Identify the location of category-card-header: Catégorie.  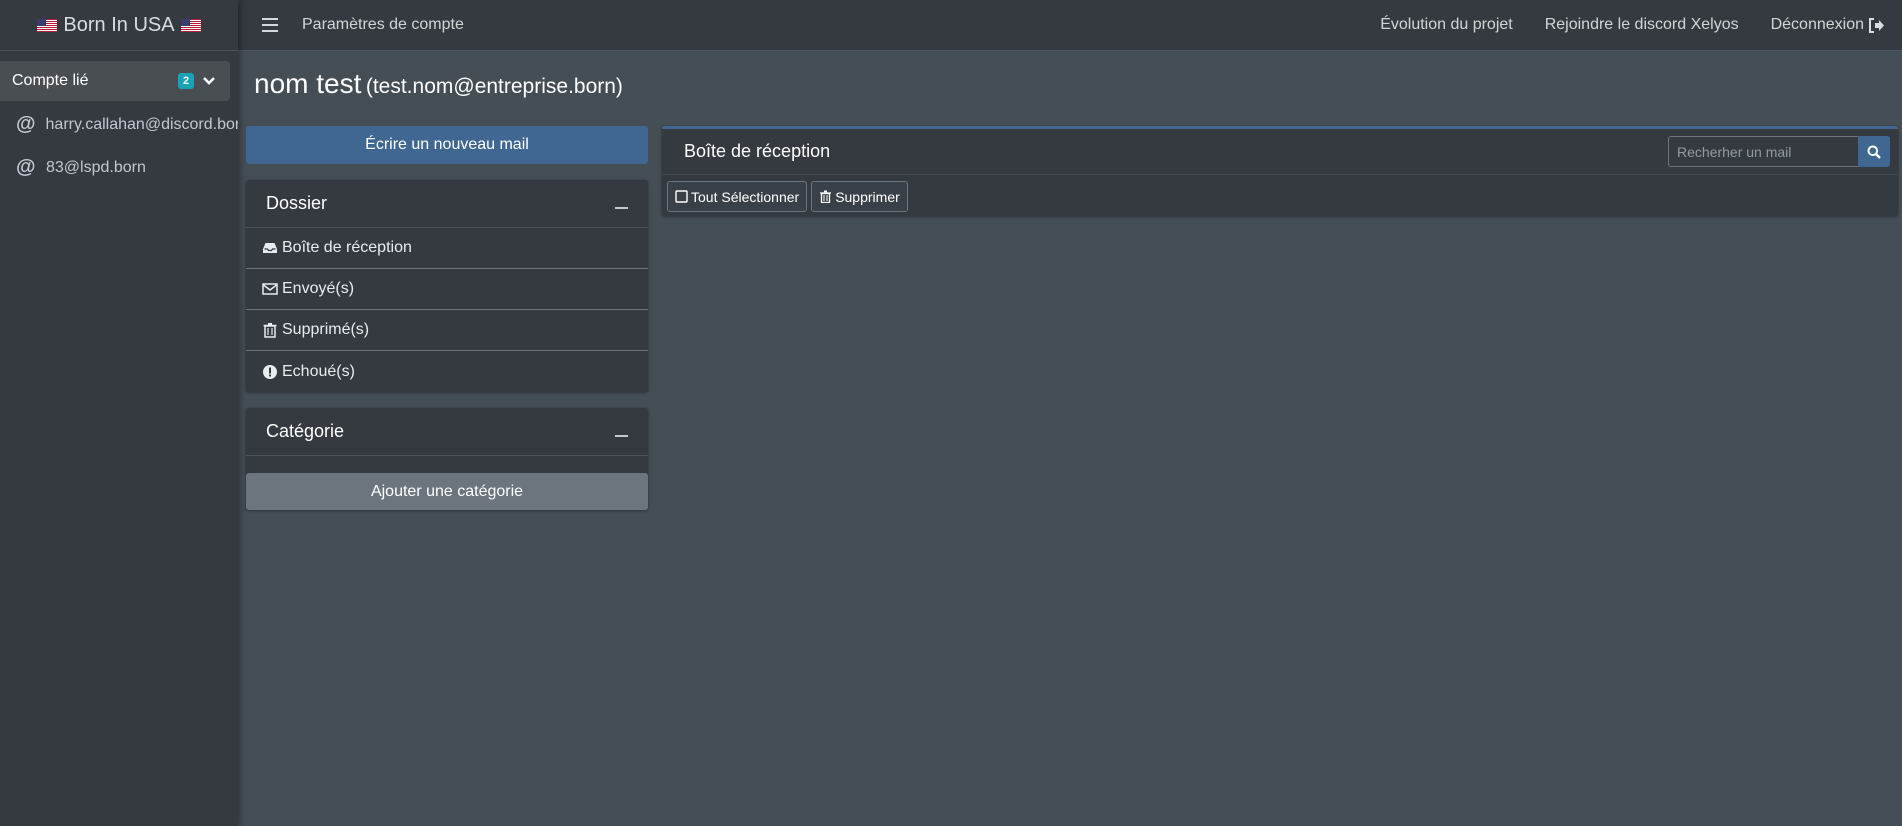
(447, 432).